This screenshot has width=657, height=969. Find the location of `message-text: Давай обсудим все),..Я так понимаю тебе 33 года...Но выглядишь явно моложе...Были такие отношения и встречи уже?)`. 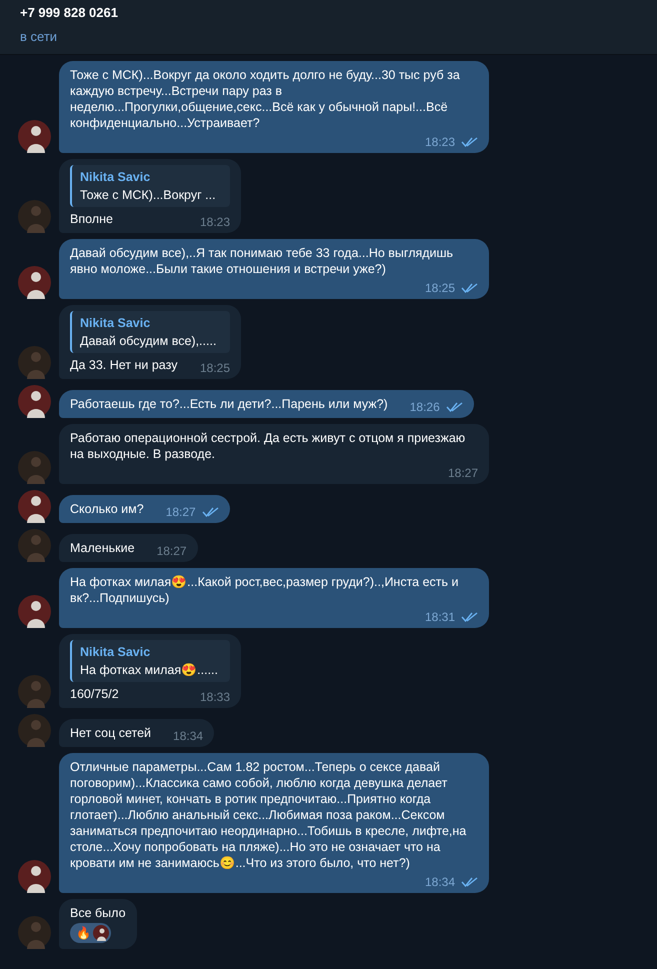

message-text: Давай обсудим все),..Я так понимаю тебе 33 года...Но выглядишь явно моложе...Были такие отношения и встречи уже?) is located at coordinates (262, 261).